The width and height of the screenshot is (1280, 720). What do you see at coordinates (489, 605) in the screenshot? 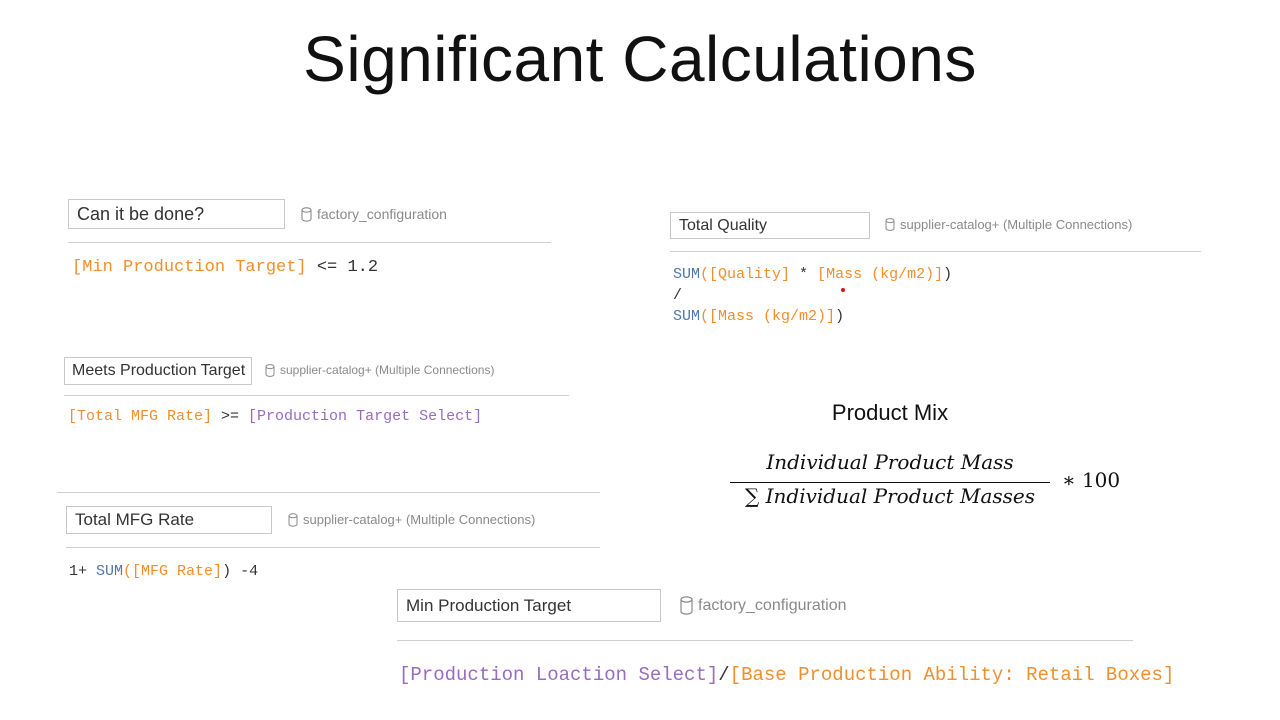
I see `calc-name-text: Min Production Target` at bounding box center [489, 605].